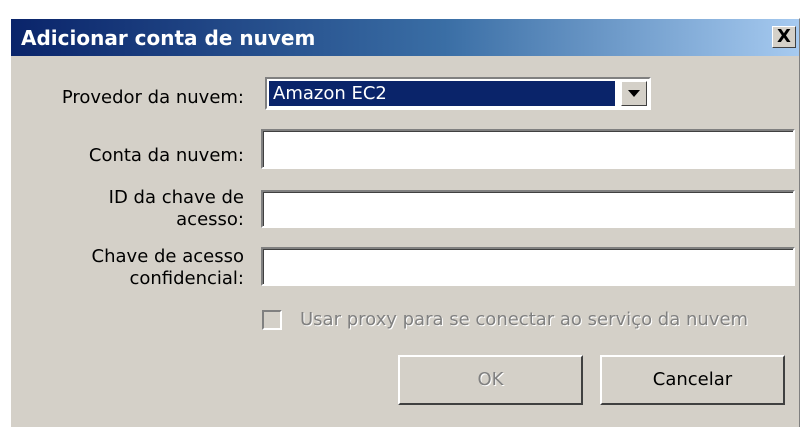  I want to click on close-button: X, so click(784, 37).